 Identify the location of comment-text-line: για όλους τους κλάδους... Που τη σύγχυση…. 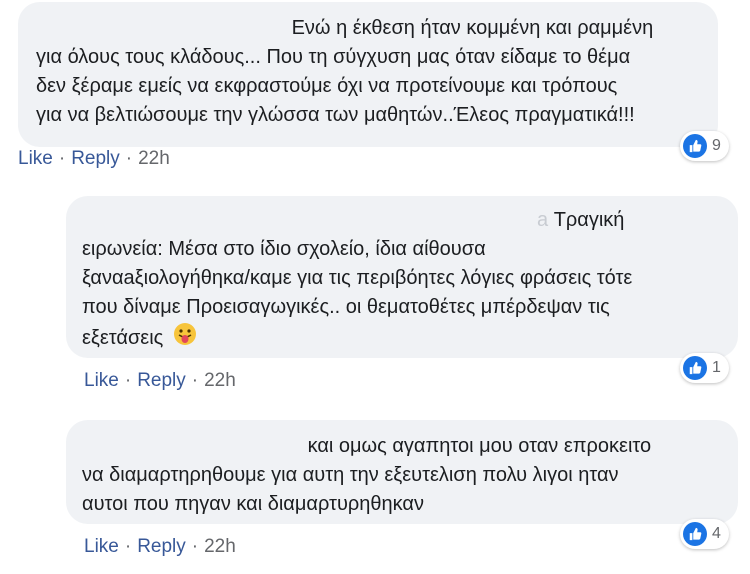
(333, 57).